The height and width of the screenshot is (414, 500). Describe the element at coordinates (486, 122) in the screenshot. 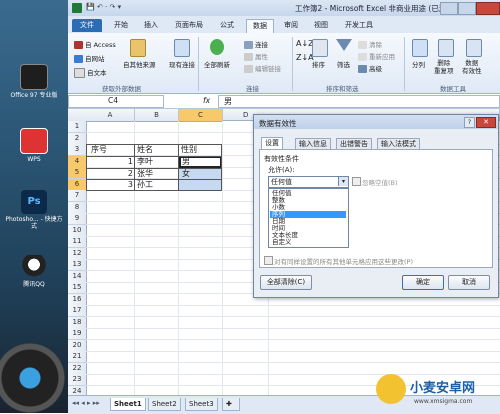

I see `dialog-close-icon: ✕` at that location.